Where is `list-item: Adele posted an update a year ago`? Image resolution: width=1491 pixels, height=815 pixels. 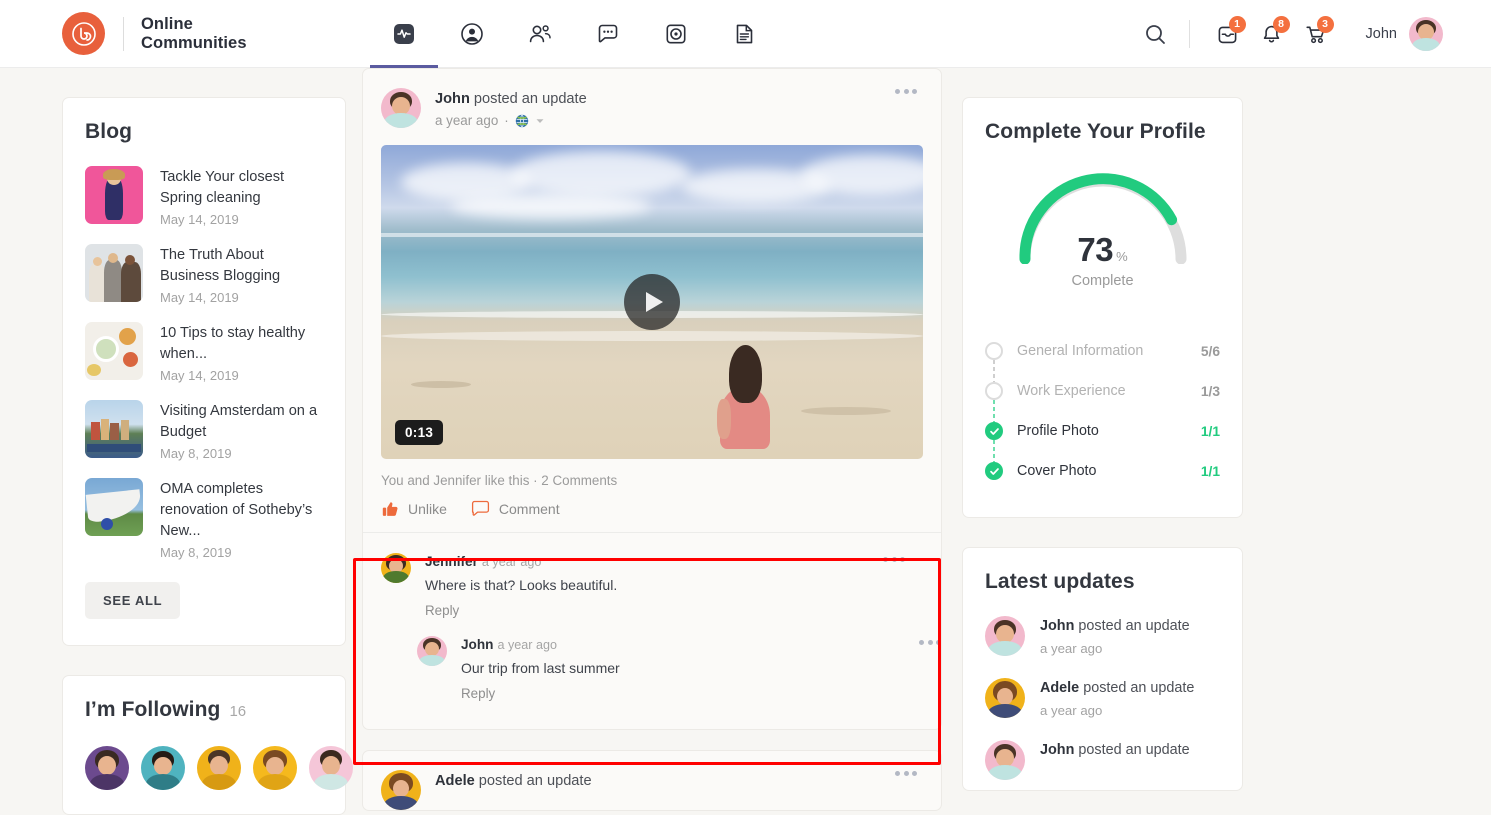 list-item: Adele posted an update a year ago is located at coordinates (1102, 698).